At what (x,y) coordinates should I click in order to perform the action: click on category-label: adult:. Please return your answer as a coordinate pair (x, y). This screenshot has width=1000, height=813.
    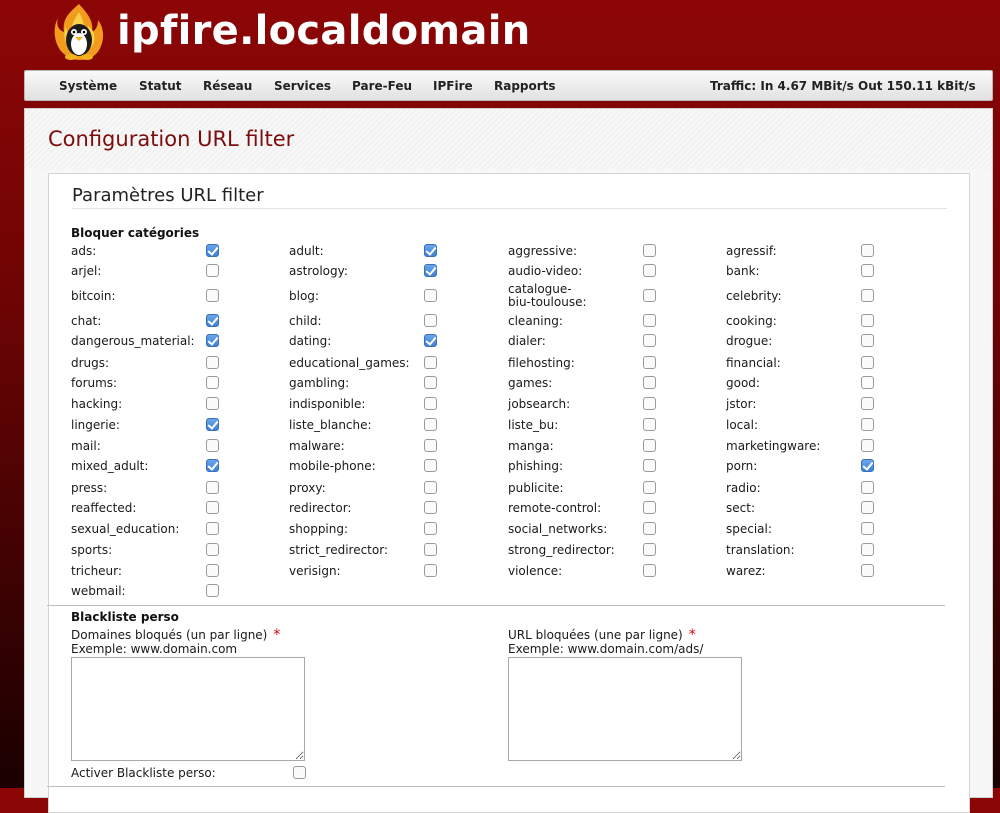
    Looking at the image, I should click on (306, 251).